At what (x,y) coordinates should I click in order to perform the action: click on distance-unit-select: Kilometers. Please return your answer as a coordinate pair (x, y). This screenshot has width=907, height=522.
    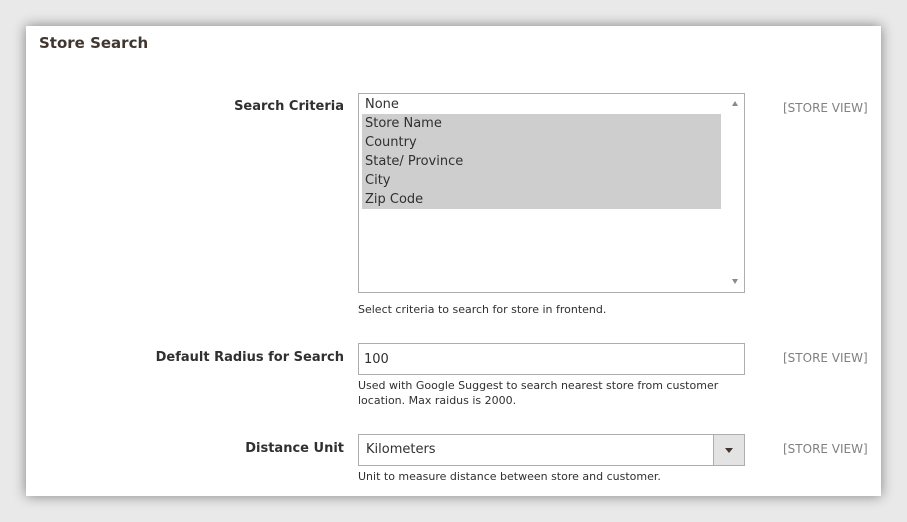
    Looking at the image, I should click on (551, 450).